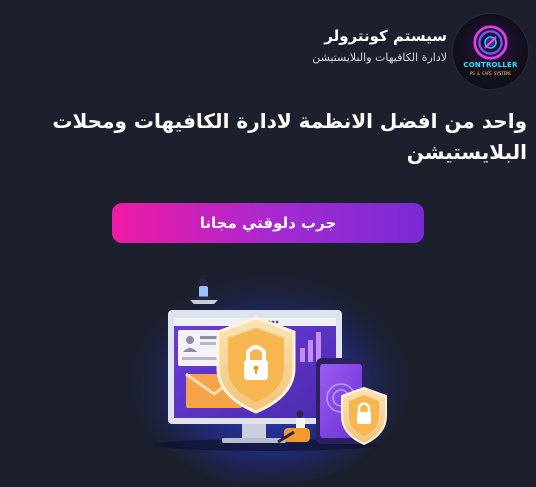  Describe the element at coordinates (268, 223) in the screenshot. I see `free-trial-button: جرب دلوقتي مجانا` at that location.